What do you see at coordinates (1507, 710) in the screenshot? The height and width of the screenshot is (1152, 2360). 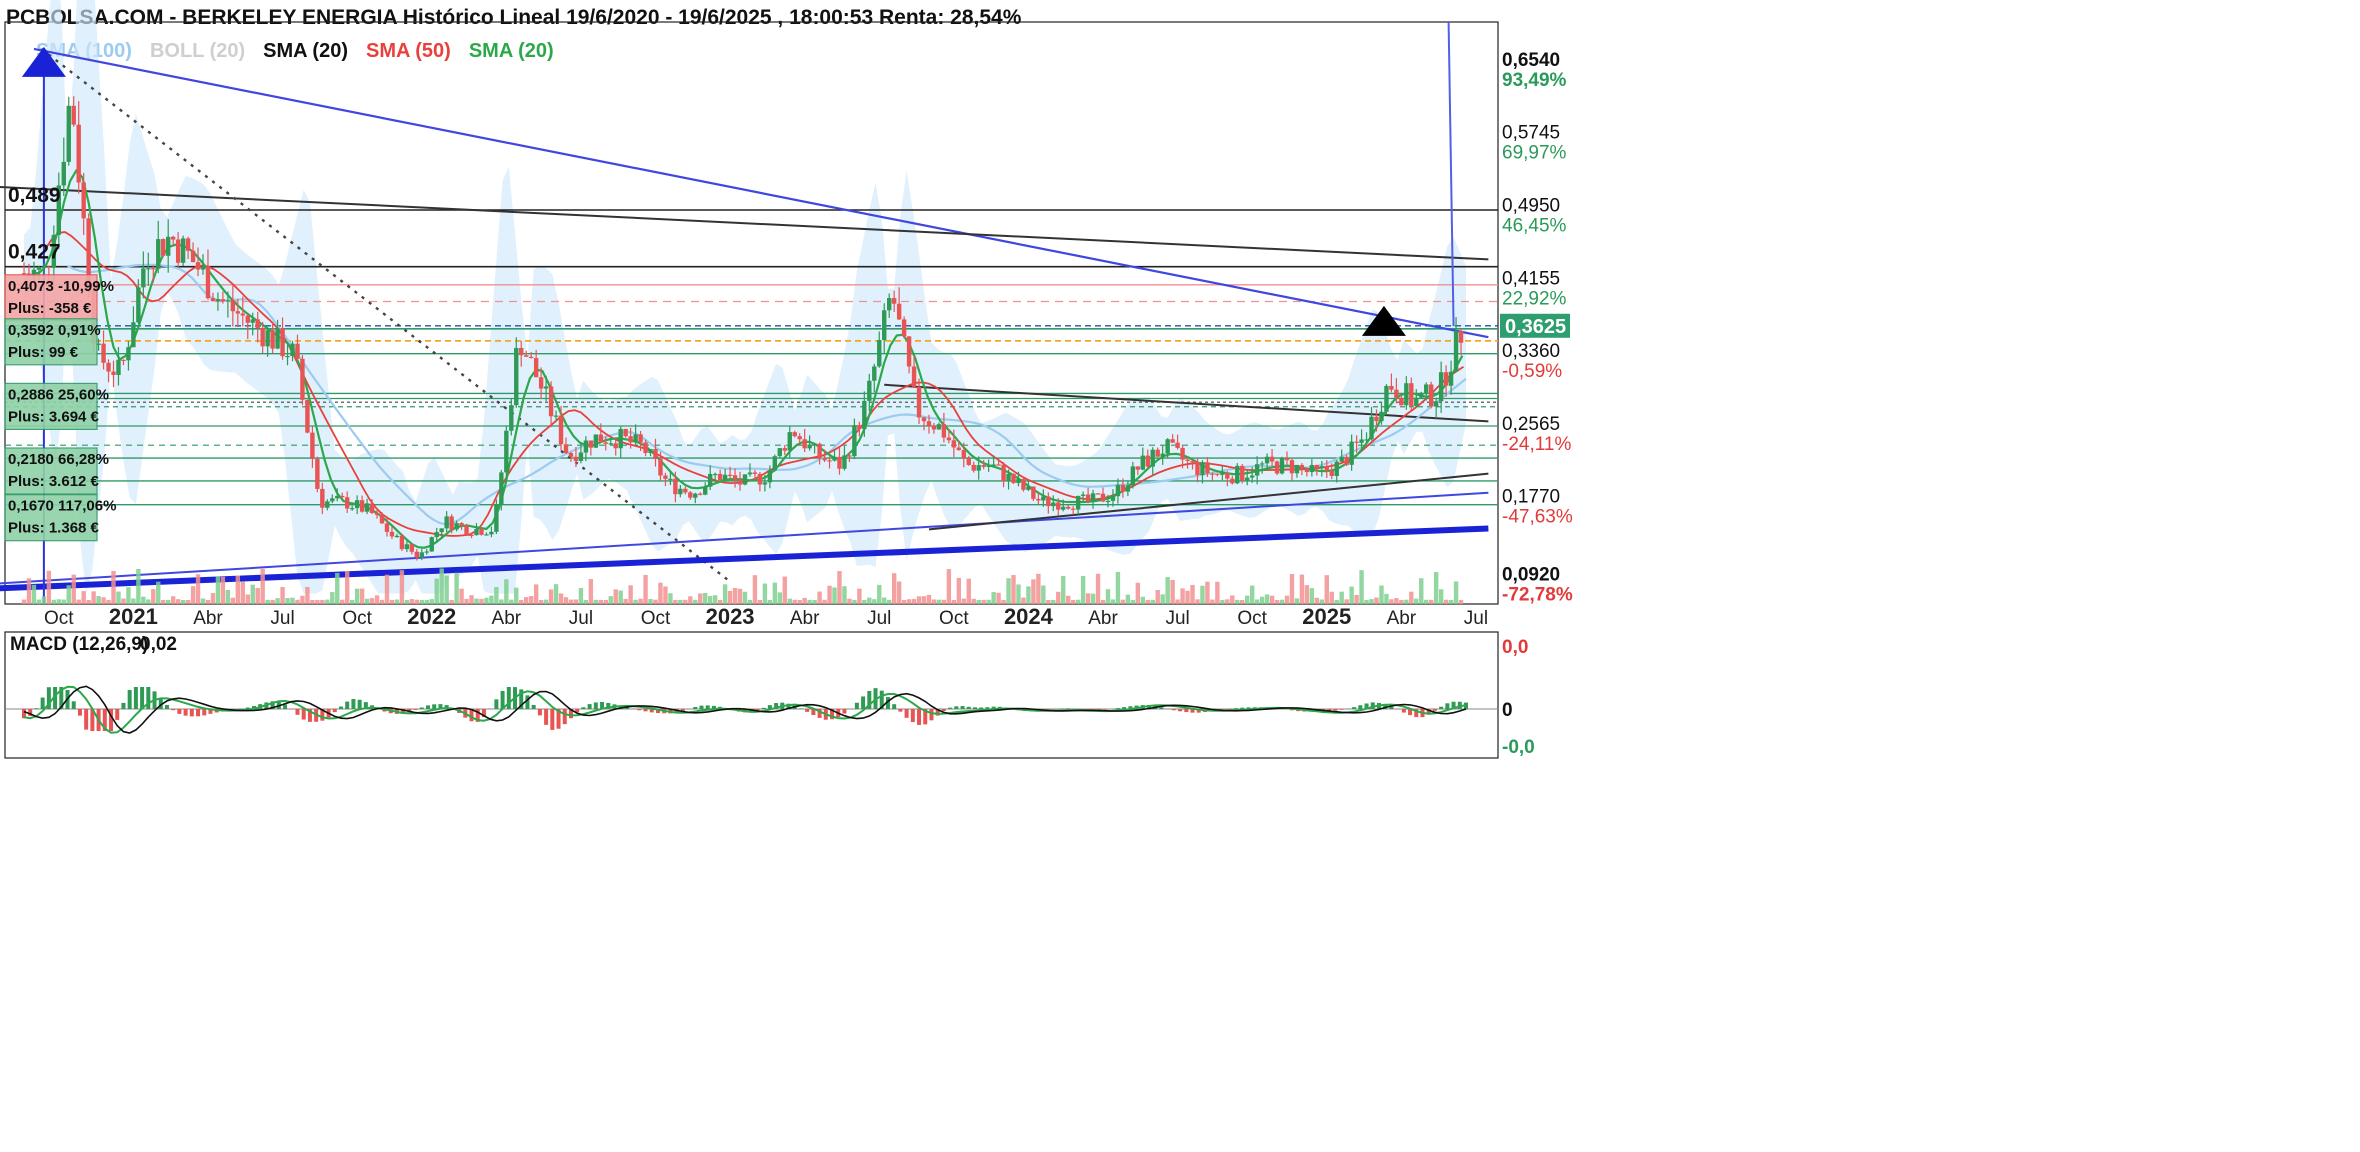 I see `macd-axis-label: 0` at bounding box center [1507, 710].